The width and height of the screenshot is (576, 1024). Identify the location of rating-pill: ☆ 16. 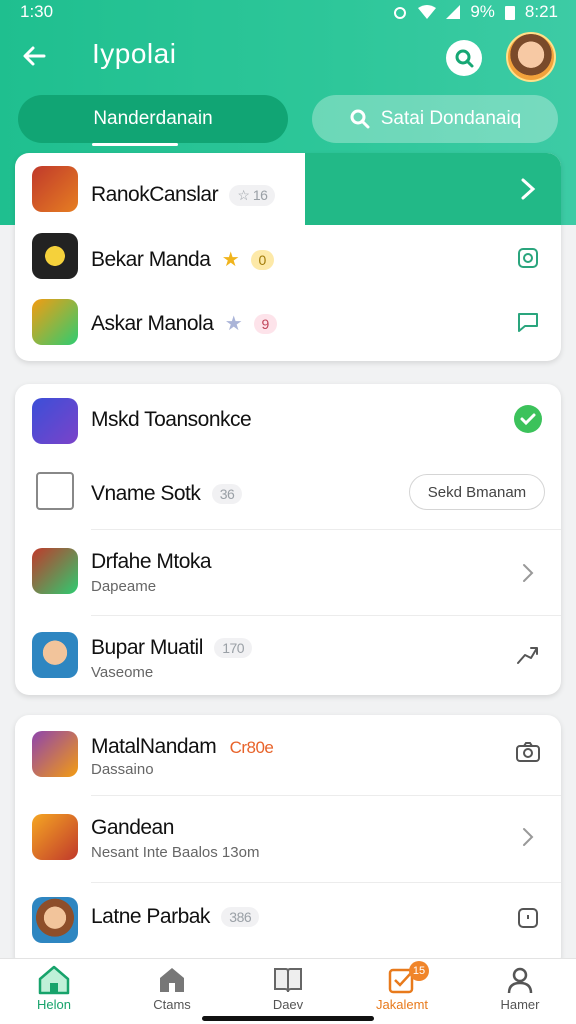
(252, 195).